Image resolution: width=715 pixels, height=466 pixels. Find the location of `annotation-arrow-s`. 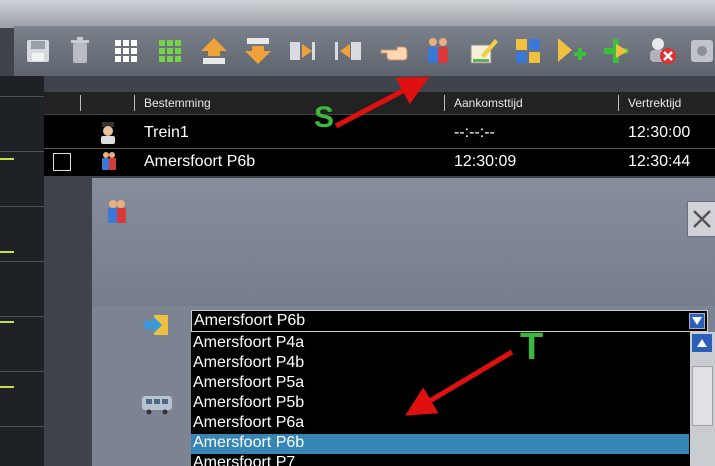

annotation-arrow-s is located at coordinates (382, 103).